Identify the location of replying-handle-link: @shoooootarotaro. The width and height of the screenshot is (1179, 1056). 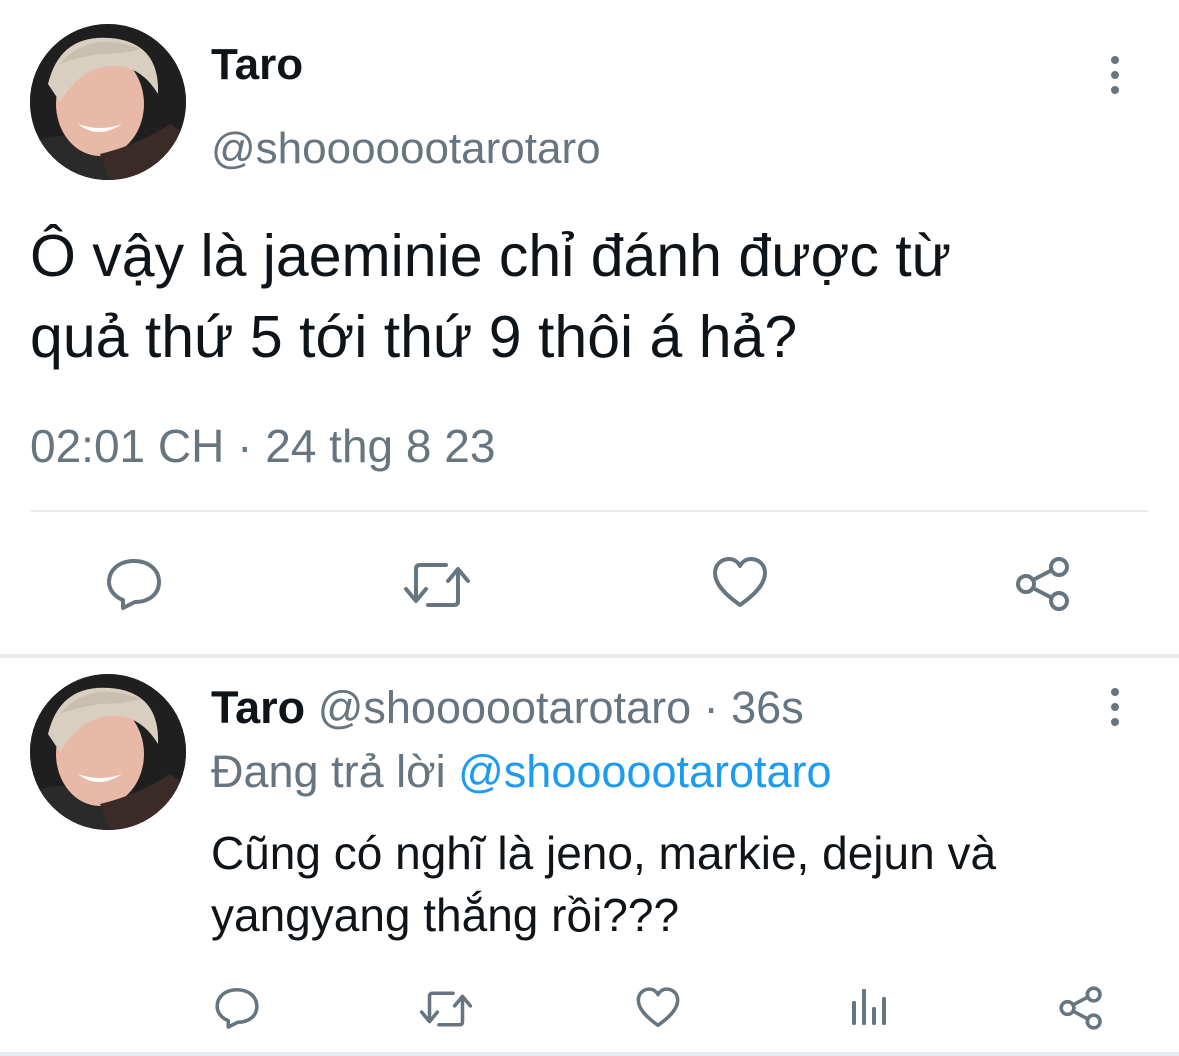
(644, 771).